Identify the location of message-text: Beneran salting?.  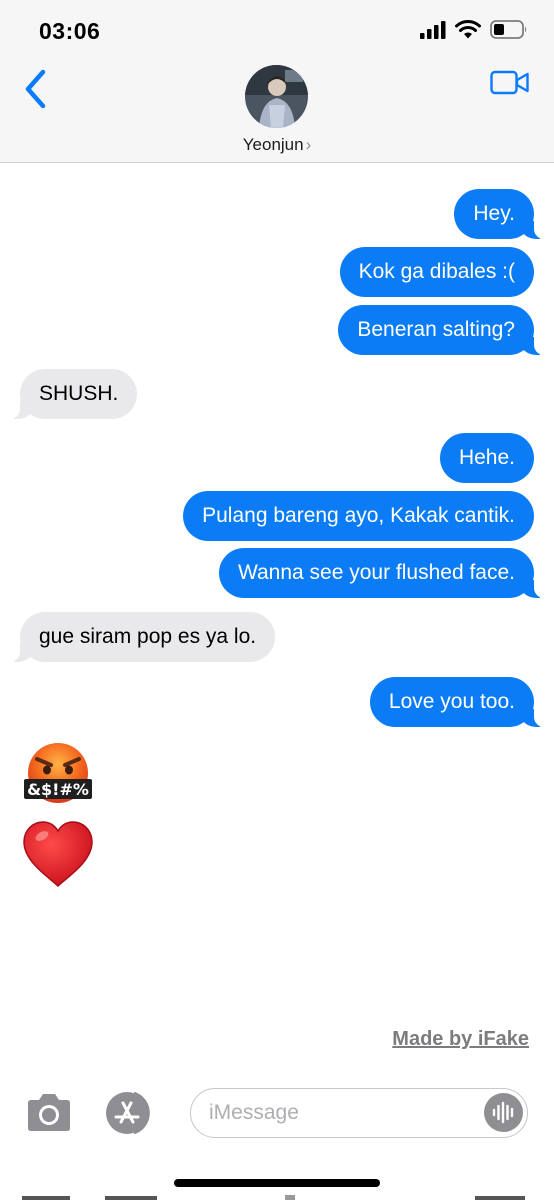
(436, 329).